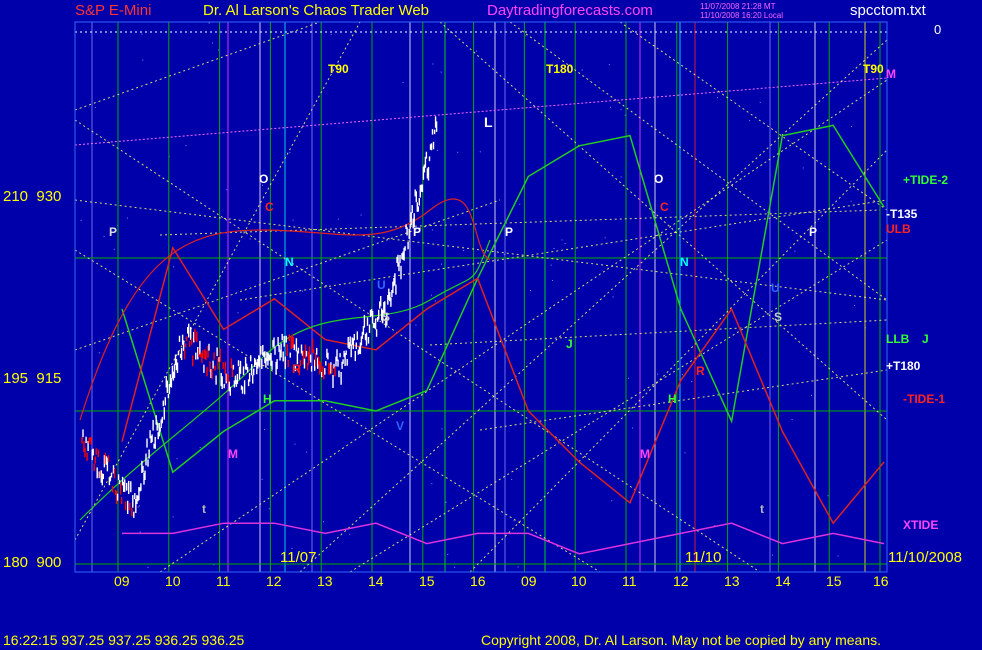 This screenshot has width=982, height=650. I want to click on label-t180: T180, so click(560, 69).